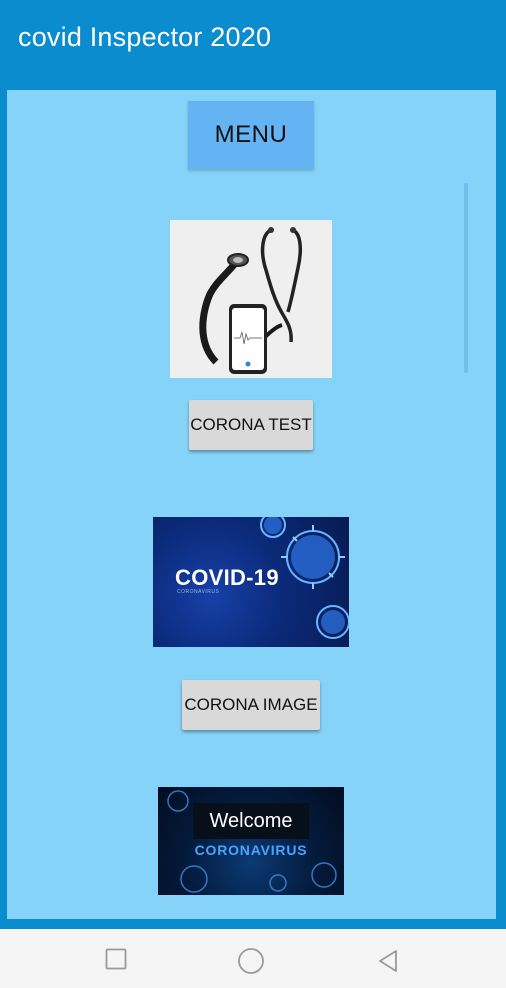 The height and width of the screenshot is (988, 506). What do you see at coordinates (251, 841) in the screenshot?
I see `welcome-coronavirus-image: Welcome CORONAVIRUS` at bounding box center [251, 841].